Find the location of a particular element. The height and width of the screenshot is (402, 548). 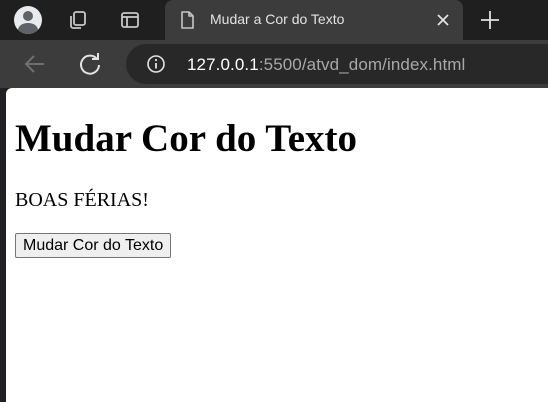

tab-strip: Mudar a Cor do Texto is located at coordinates (274, 20).